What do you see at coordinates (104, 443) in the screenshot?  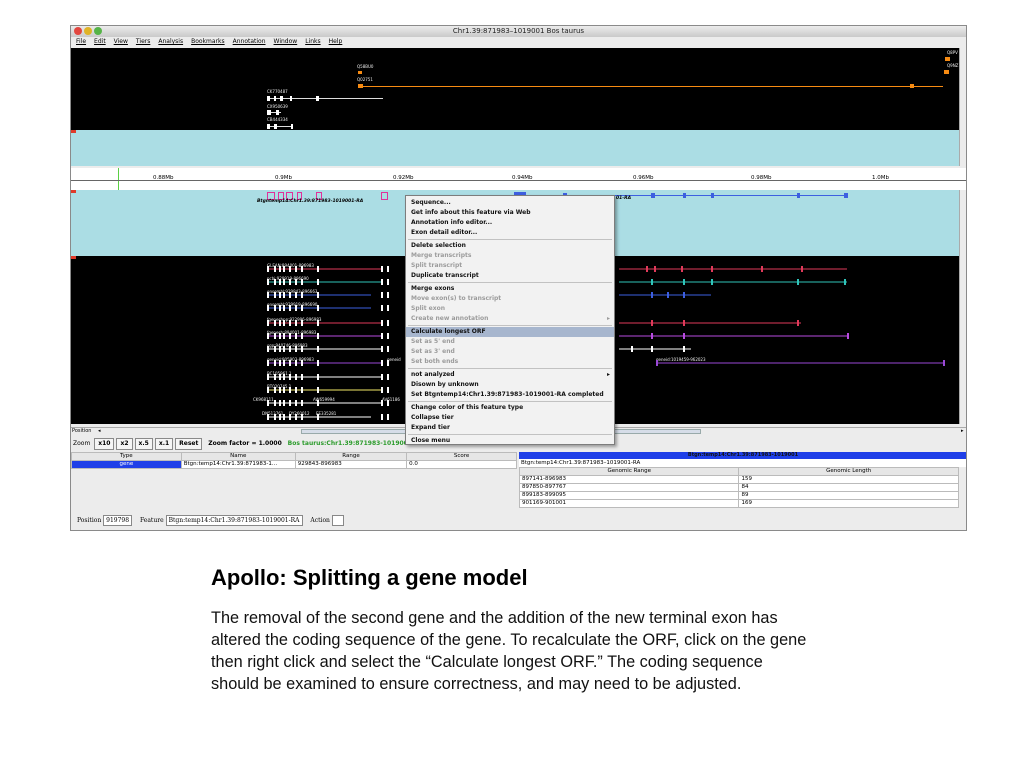 I see `zoom-x10-button: x10` at bounding box center [104, 443].